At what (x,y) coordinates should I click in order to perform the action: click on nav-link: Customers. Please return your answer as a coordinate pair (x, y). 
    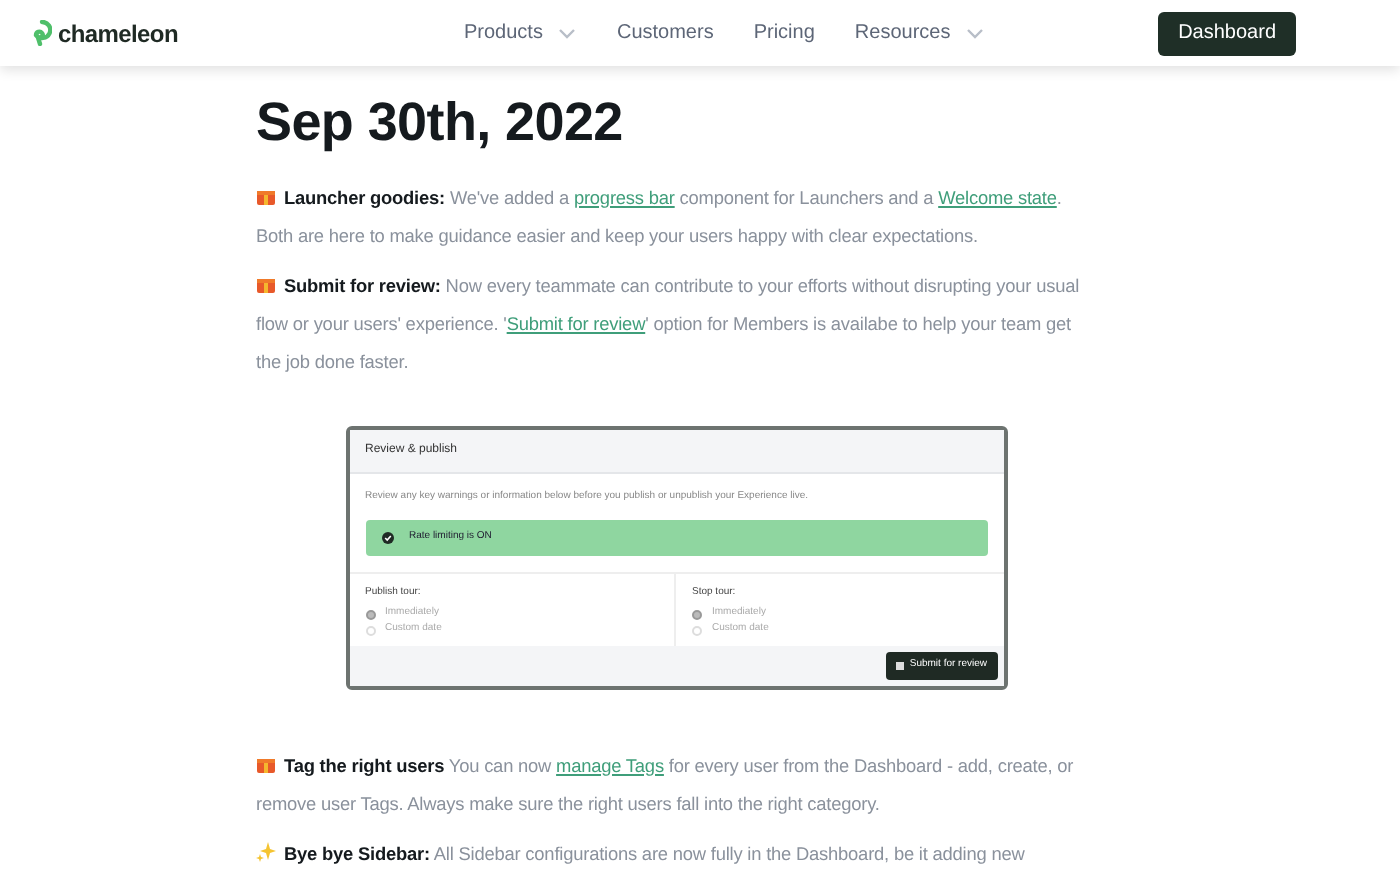
    Looking at the image, I should click on (665, 33).